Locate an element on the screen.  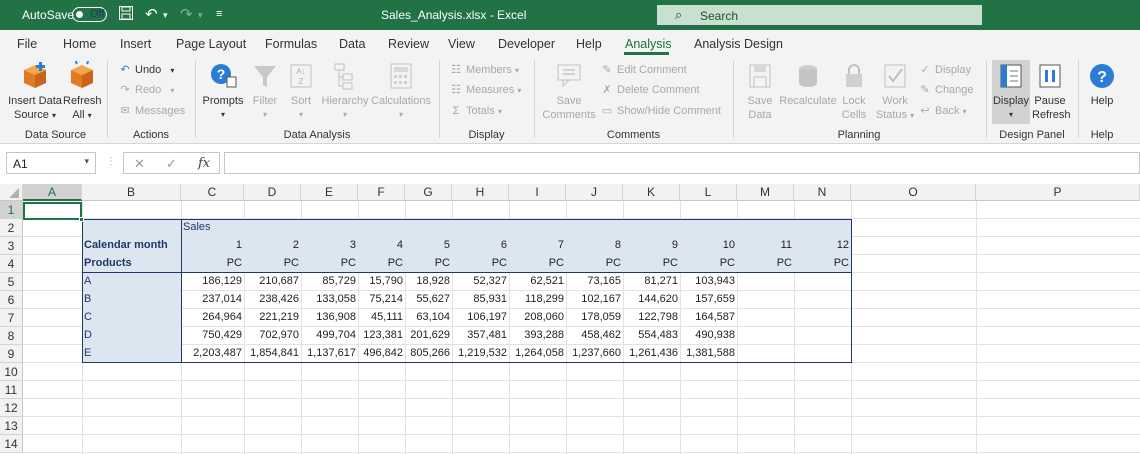
design-panel-display-button: Display ▾ is located at coordinates (1011, 91).